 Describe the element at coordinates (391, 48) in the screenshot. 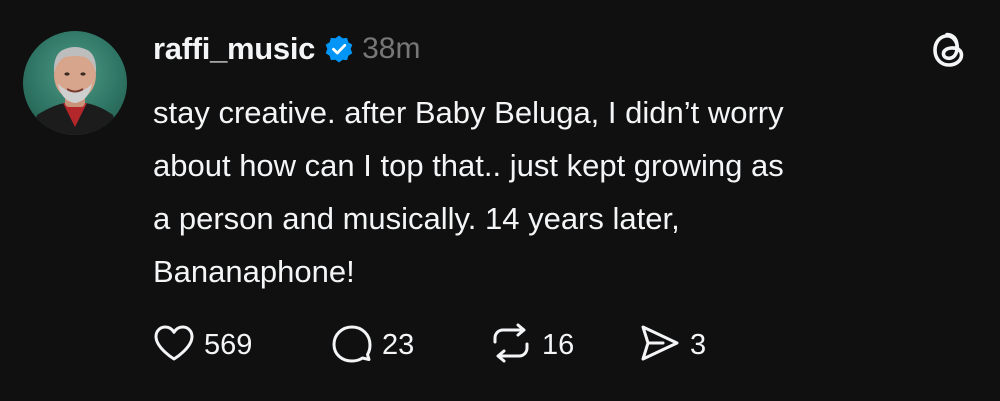

I see `post-timestamp: 38m` at that location.